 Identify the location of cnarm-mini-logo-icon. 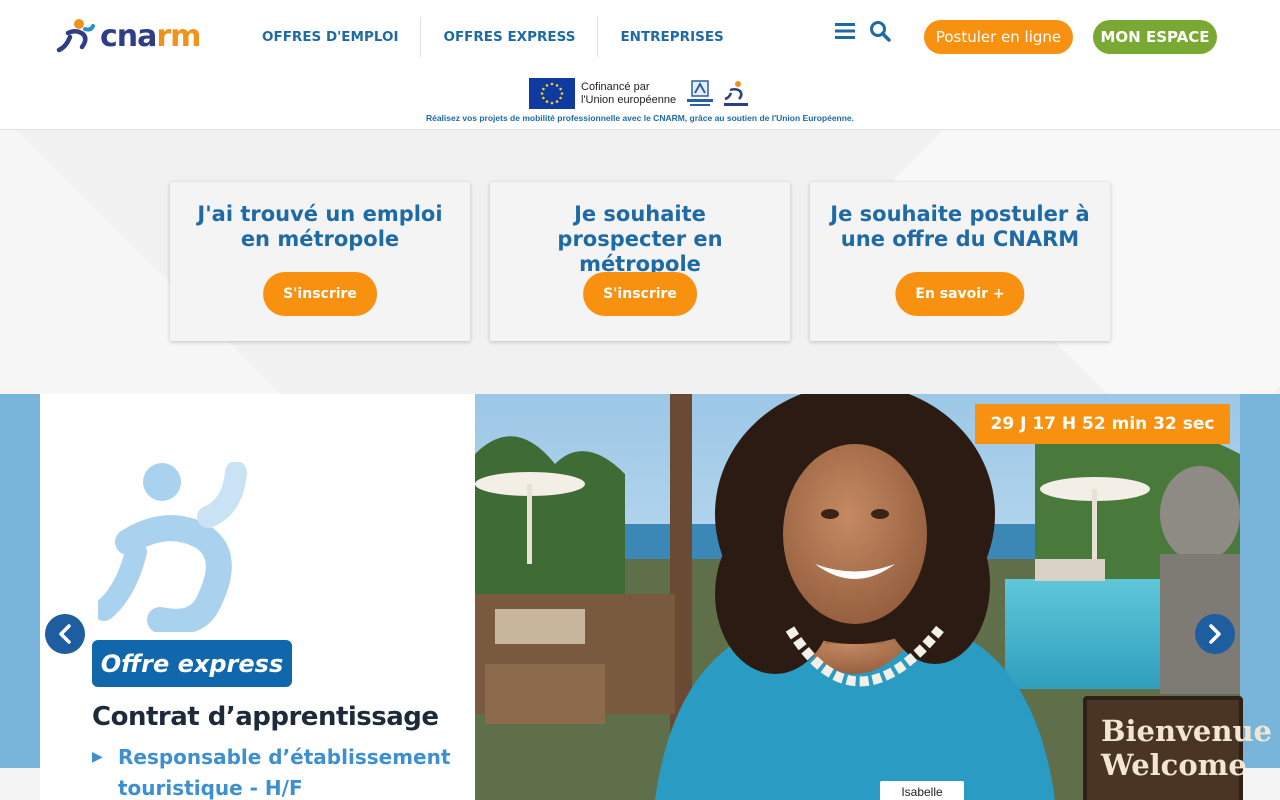
(736, 93).